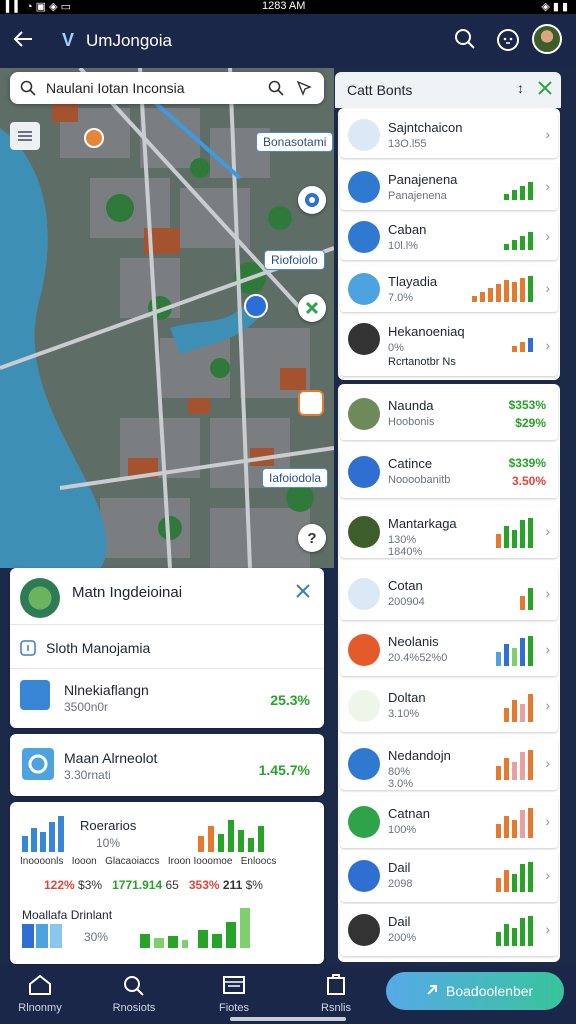 The height and width of the screenshot is (1024, 576). Describe the element at coordinates (449, 650) in the screenshot. I see `result-item: Neolanis 20.4%52%0 ›` at that location.